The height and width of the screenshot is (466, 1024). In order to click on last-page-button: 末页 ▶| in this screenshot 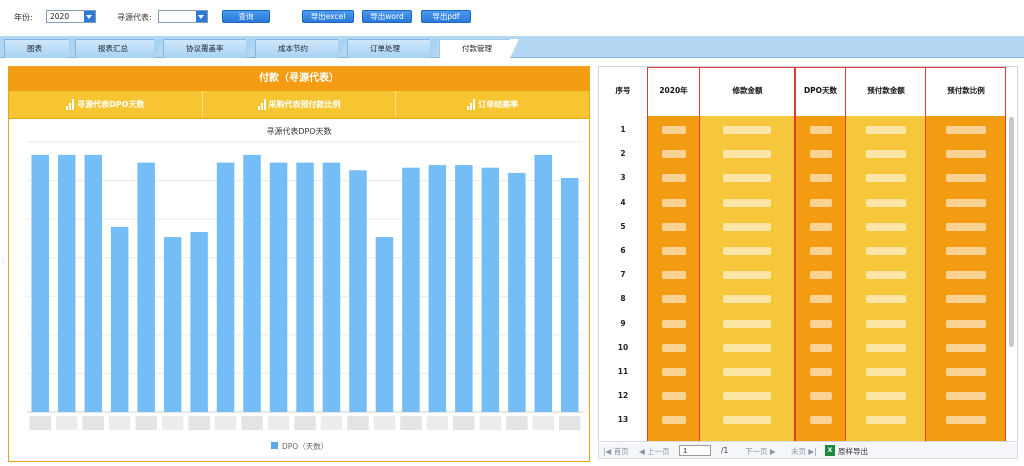, I will do `click(804, 451)`.